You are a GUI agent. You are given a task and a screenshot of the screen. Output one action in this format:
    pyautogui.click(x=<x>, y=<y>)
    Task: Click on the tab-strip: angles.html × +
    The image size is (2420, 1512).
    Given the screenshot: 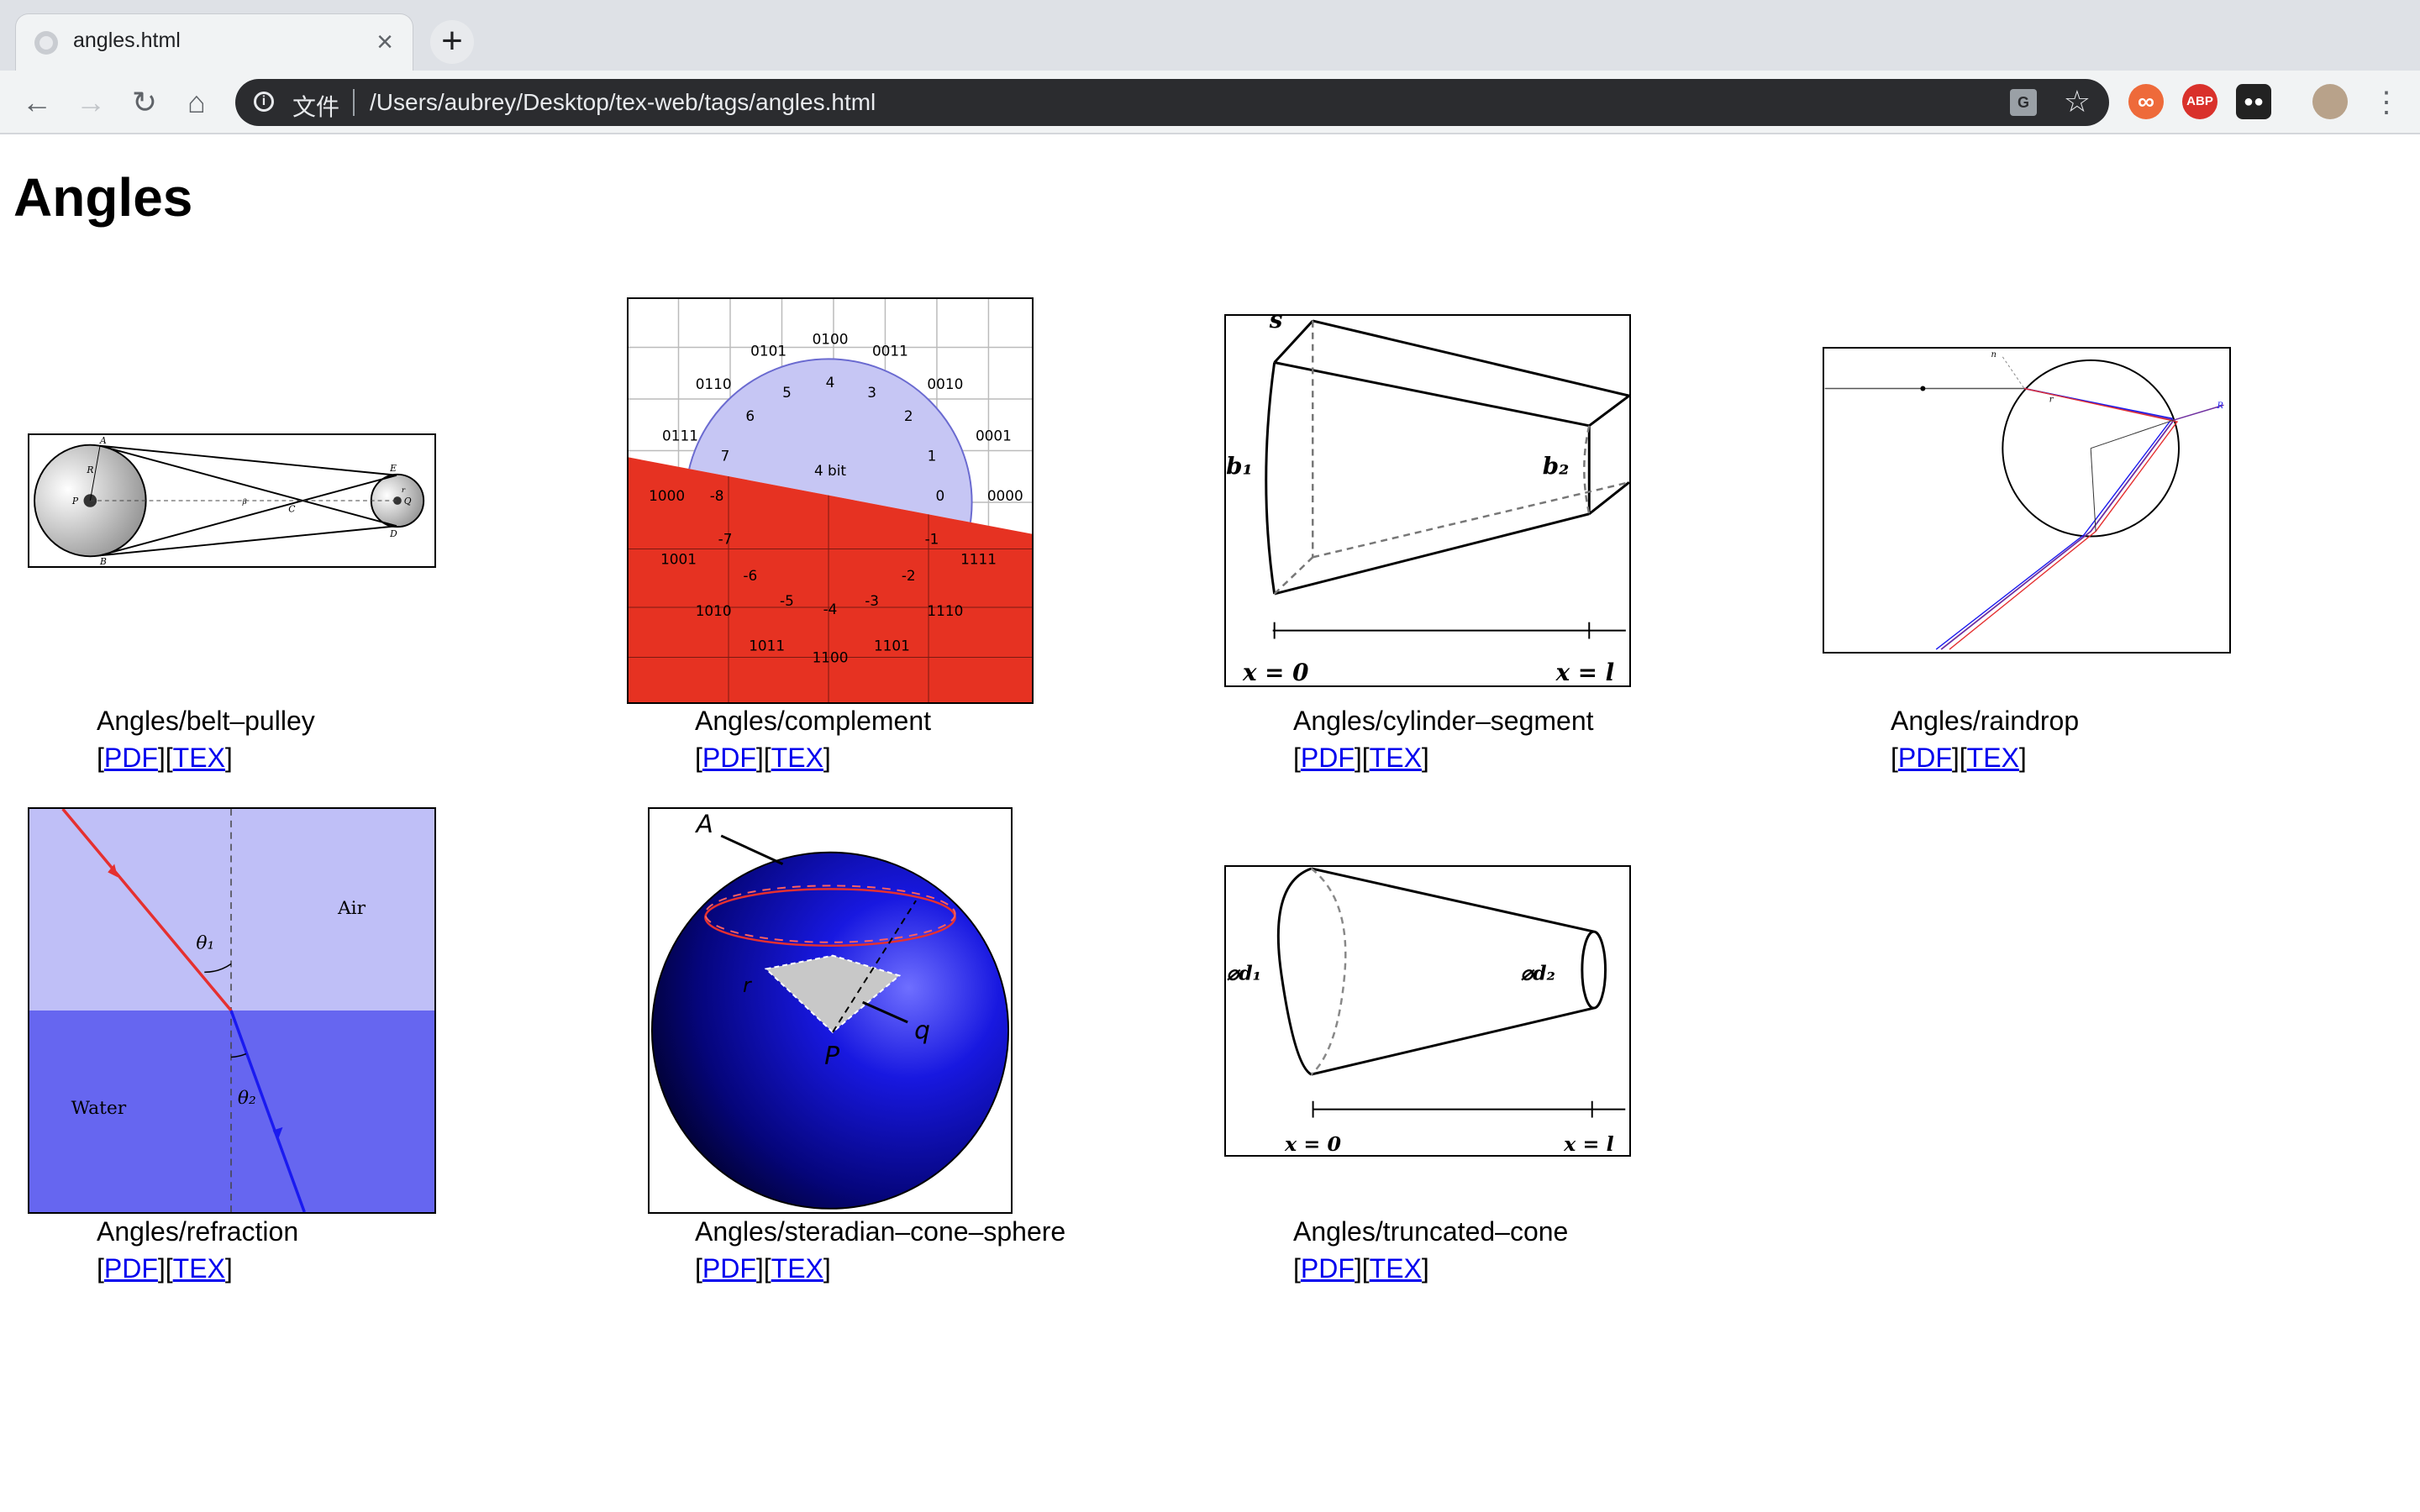 What is the action you would take?
    pyautogui.click(x=1210, y=35)
    